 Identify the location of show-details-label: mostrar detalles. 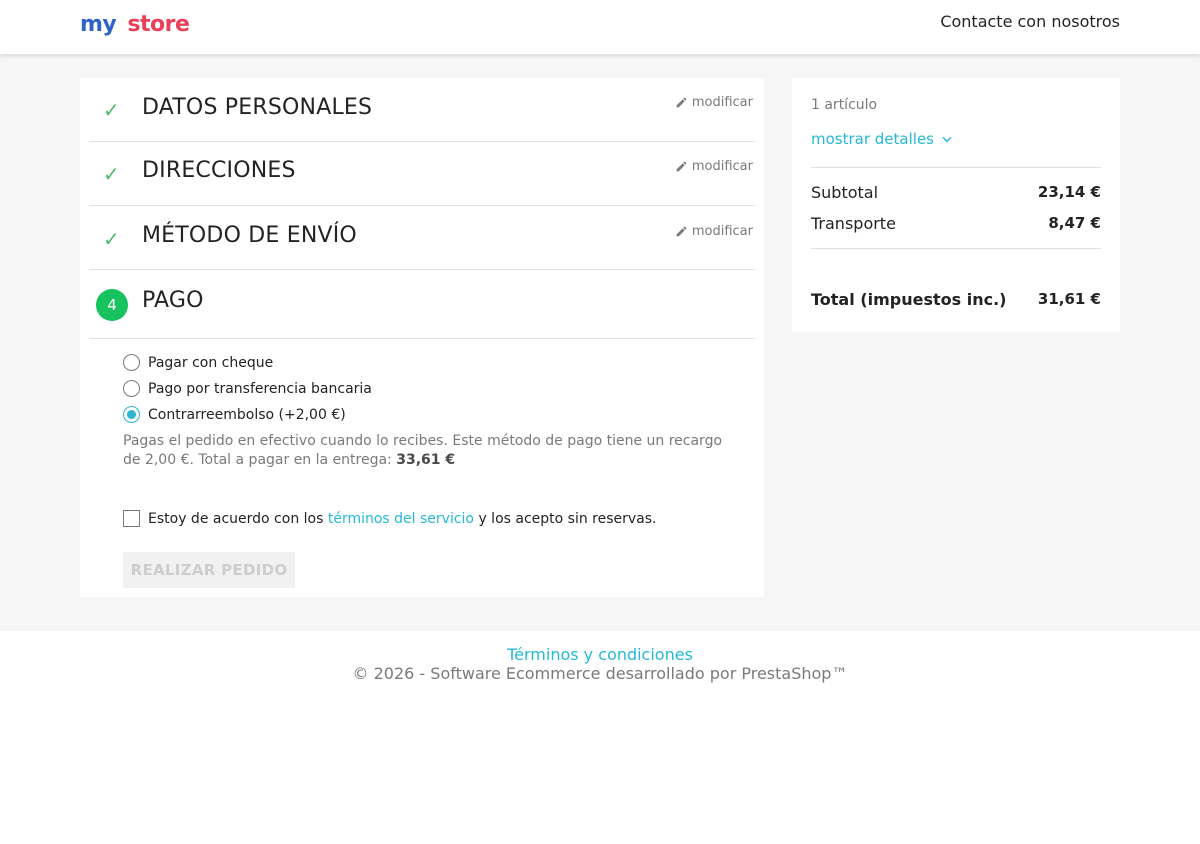
(872, 139).